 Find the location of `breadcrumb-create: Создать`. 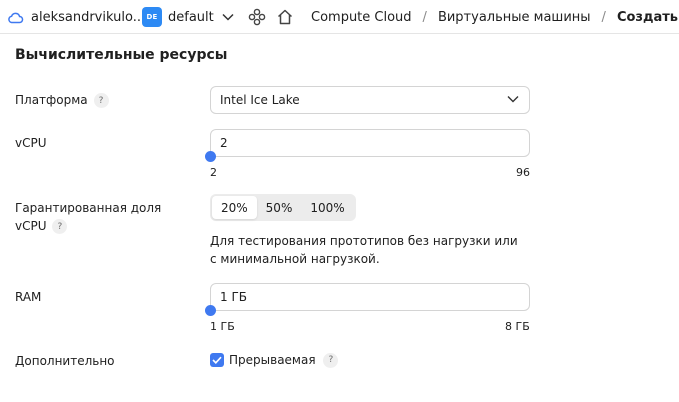

breadcrumb-create: Создать is located at coordinates (647, 17).